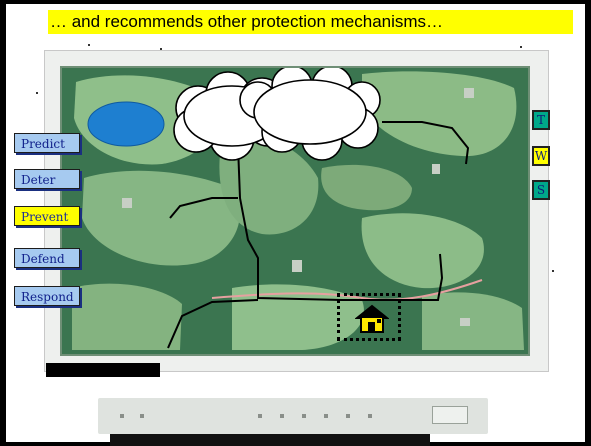 Image resolution: width=591 pixels, height=446 pixels. I want to click on lake-icon, so click(126, 124).